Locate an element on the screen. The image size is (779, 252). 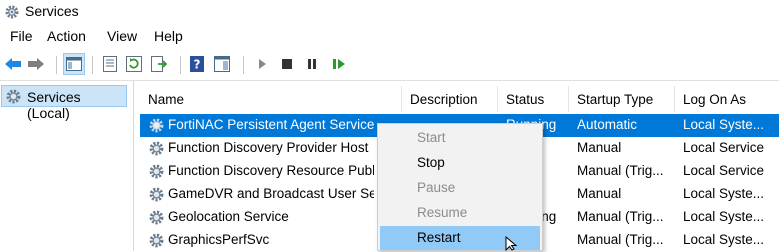
action-pane-icon is located at coordinates (222, 64).